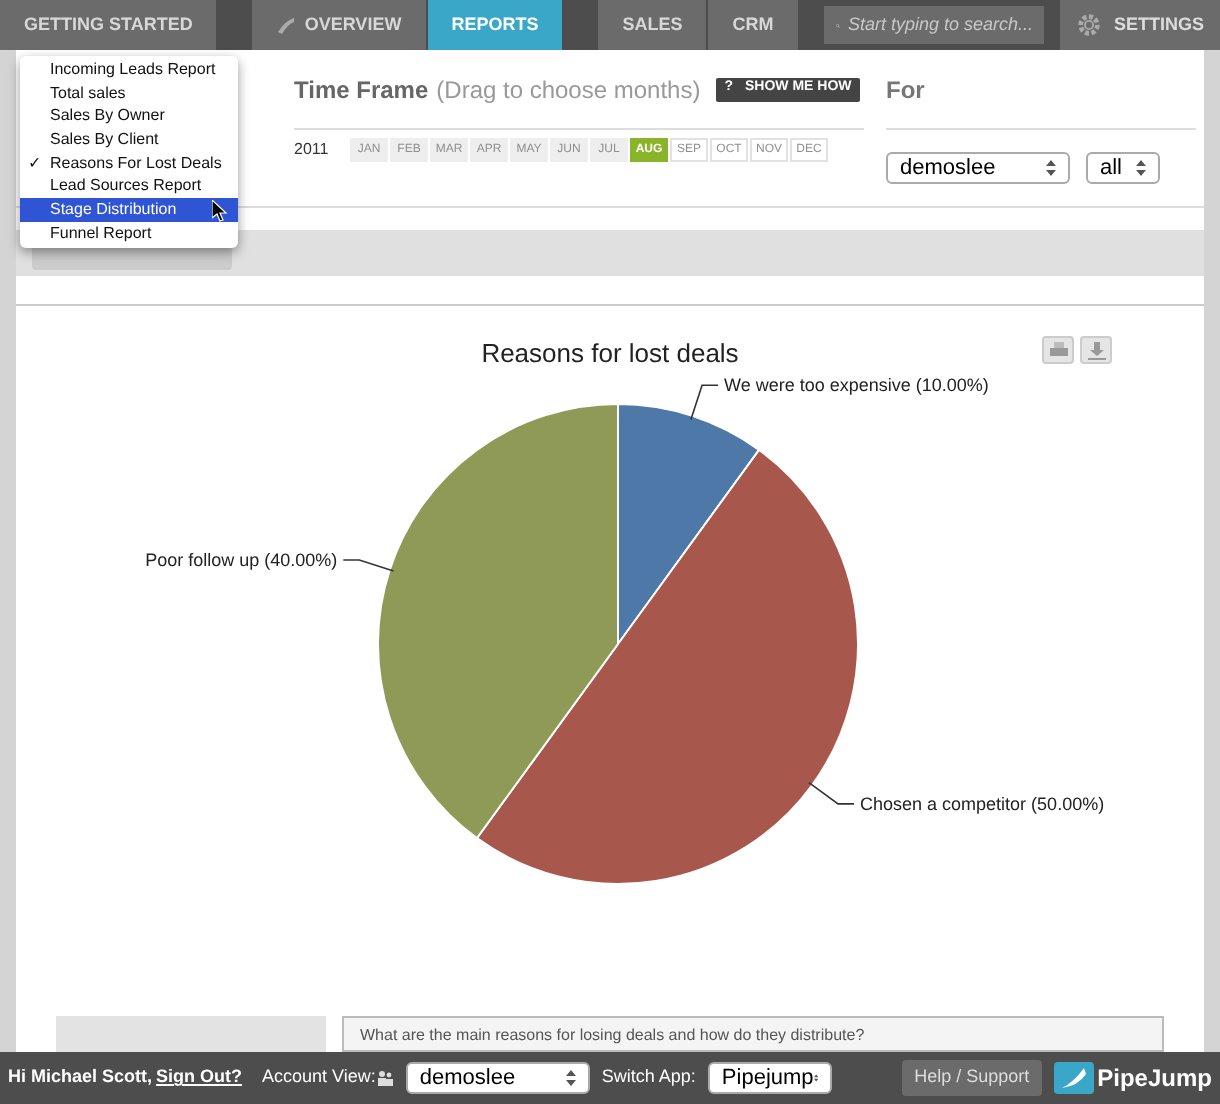 Image resolution: width=1220 pixels, height=1104 pixels. I want to click on nav-tab: SALES, so click(652, 25).